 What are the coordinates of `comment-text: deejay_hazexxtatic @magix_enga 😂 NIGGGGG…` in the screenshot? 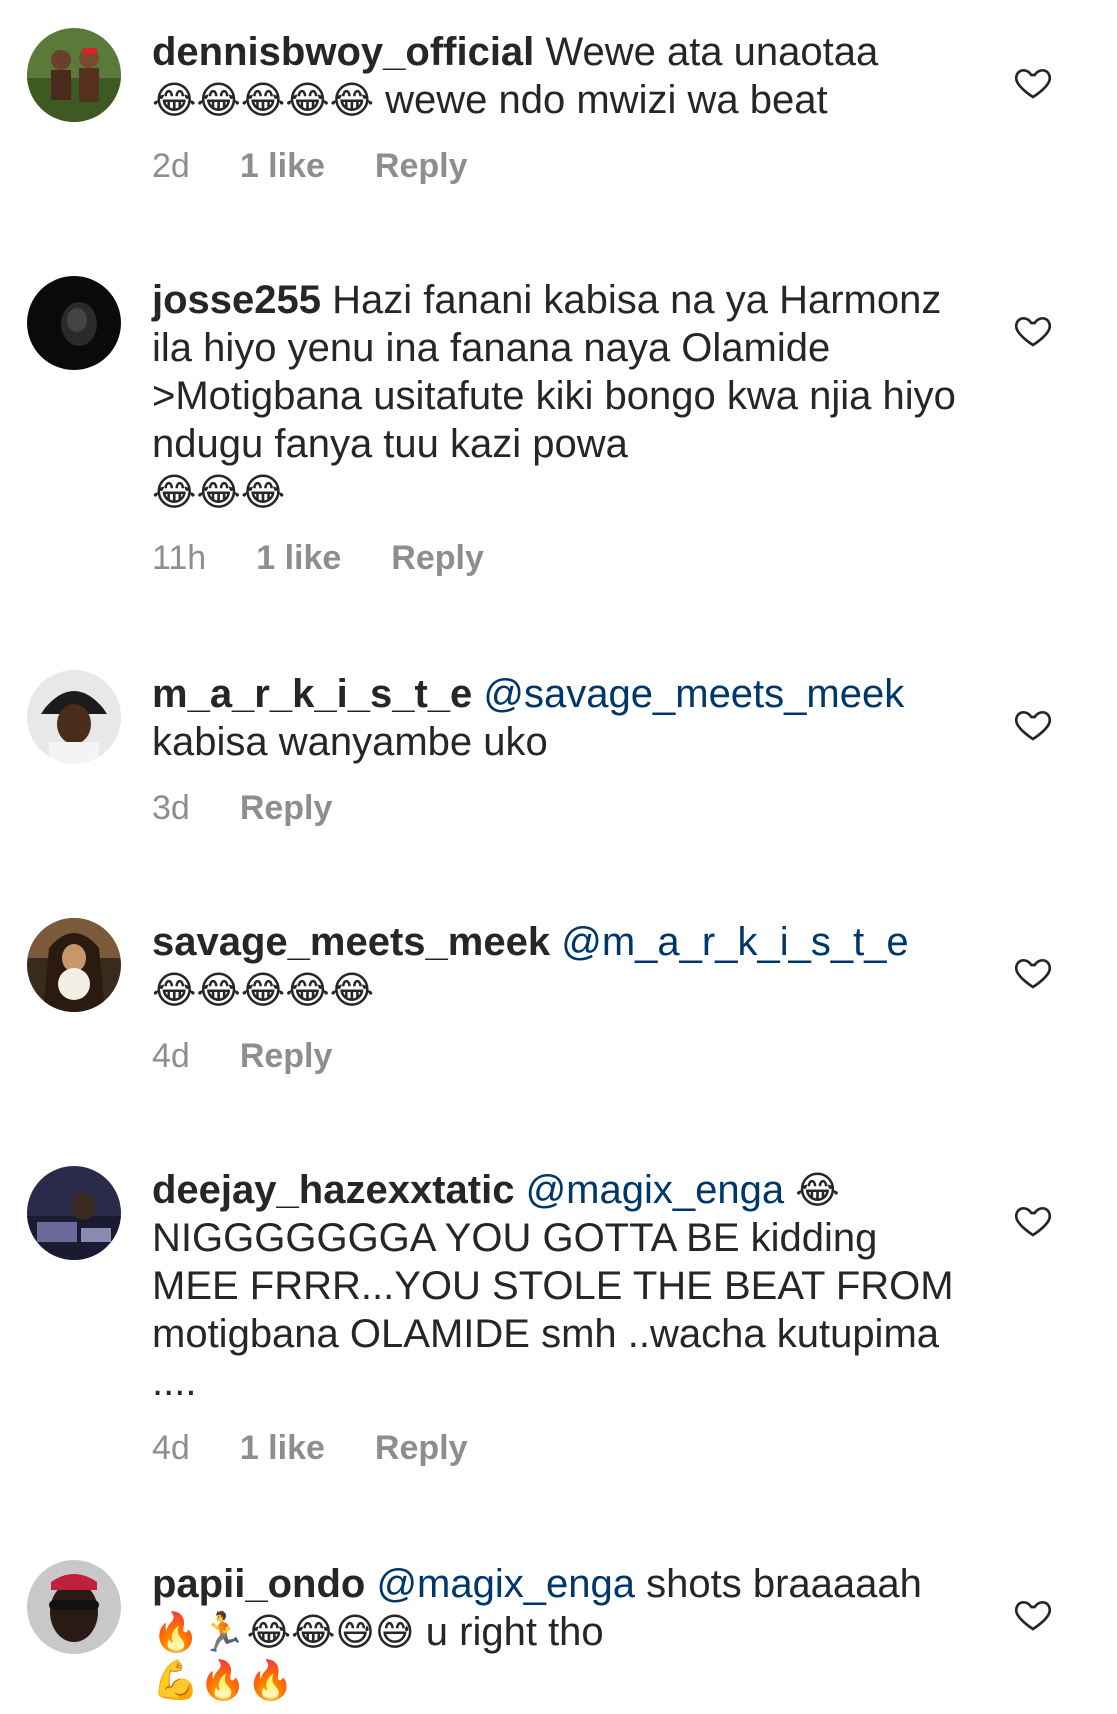 It's located at (557, 1286).